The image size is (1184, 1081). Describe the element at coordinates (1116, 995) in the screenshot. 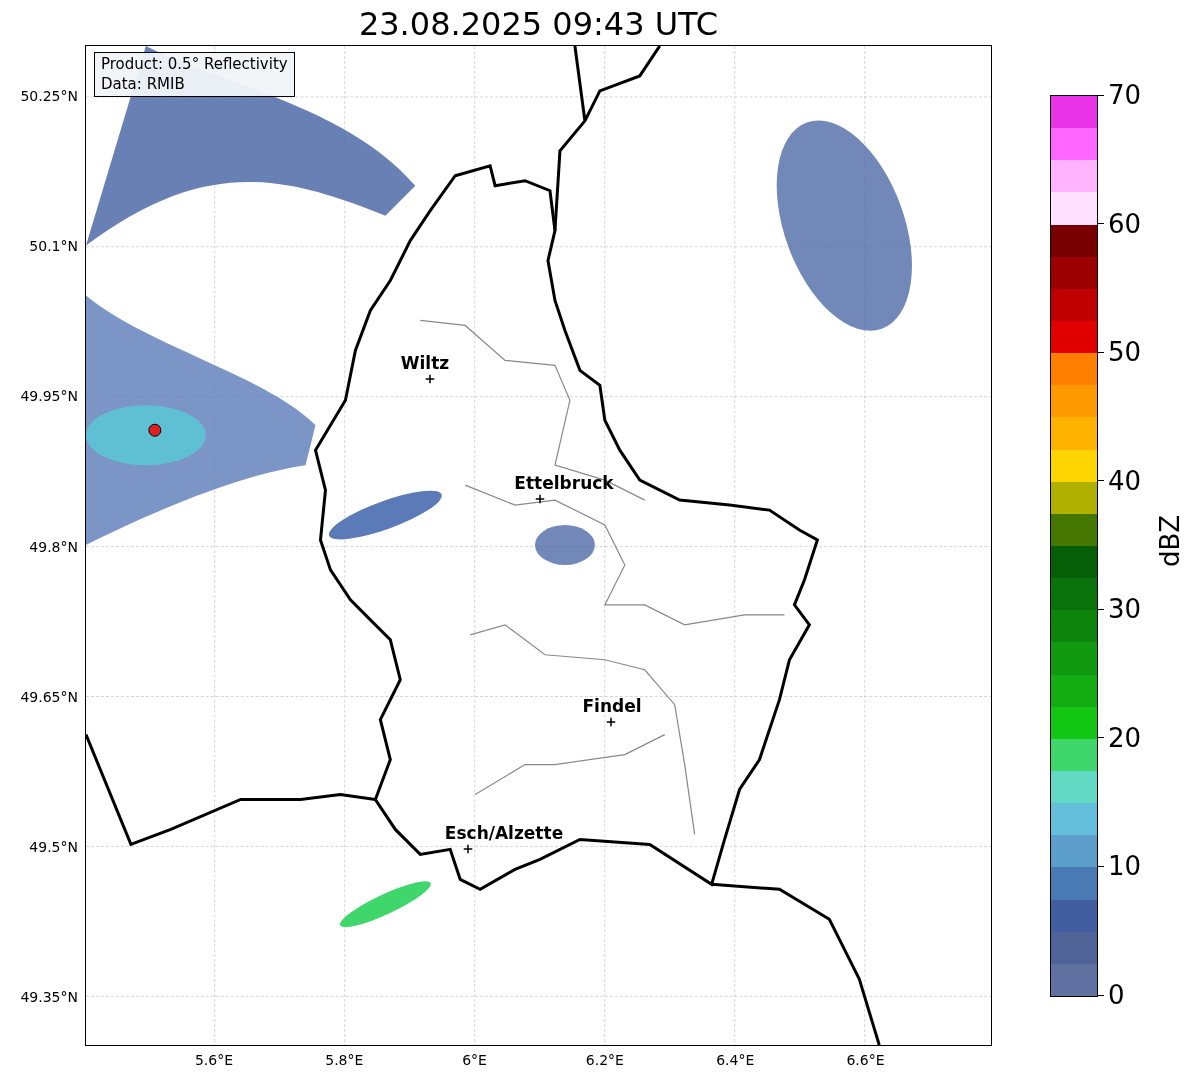

I see `colorbar-tick-label: 0` at that location.